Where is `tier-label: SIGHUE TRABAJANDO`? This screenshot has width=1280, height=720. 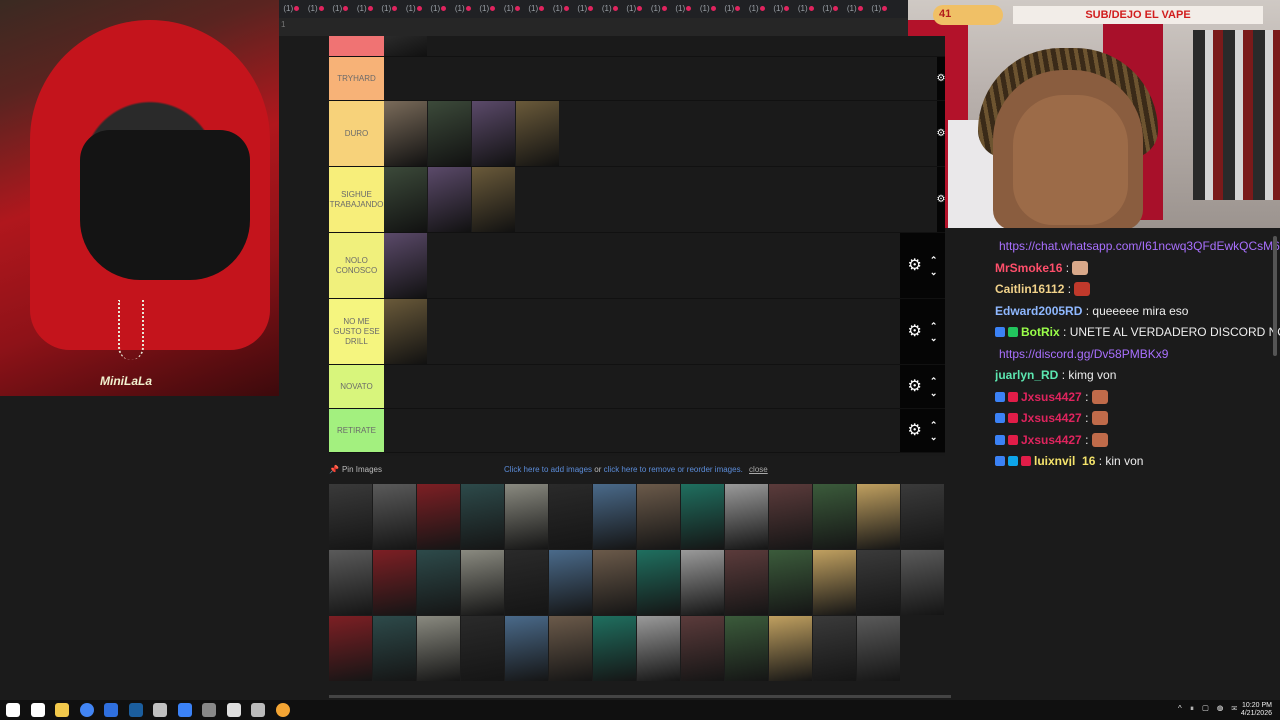
tier-label: SIGHUE TRABAJANDO is located at coordinates (356, 199).